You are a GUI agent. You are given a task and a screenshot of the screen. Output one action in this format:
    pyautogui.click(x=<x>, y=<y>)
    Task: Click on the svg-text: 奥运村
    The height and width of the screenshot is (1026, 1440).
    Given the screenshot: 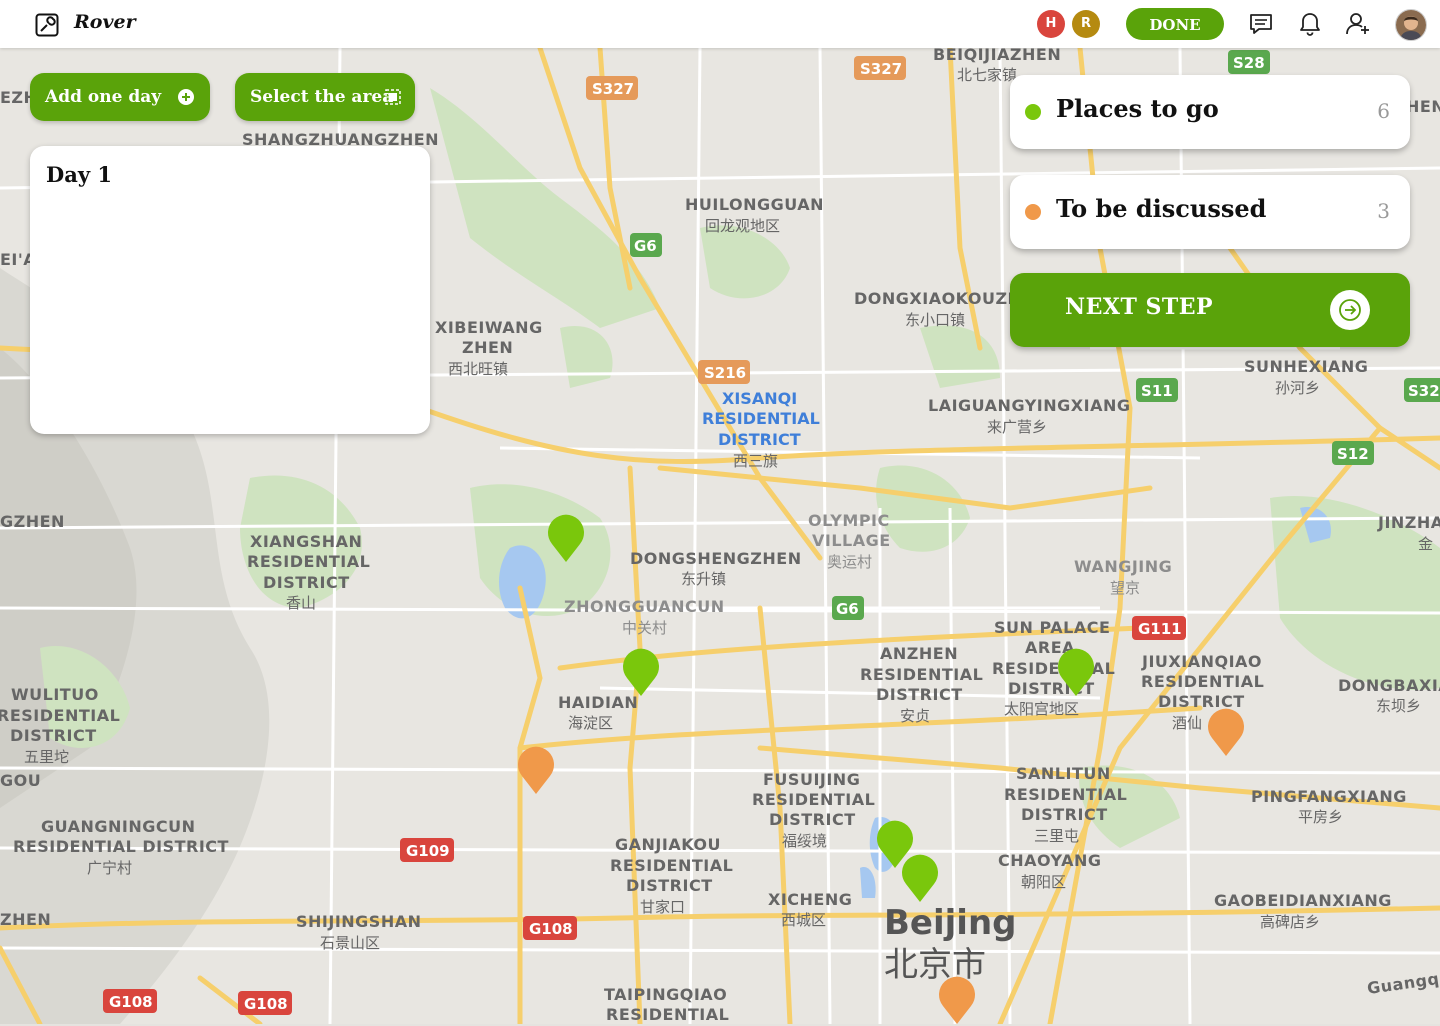 What is the action you would take?
    pyautogui.click(x=849, y=562)
    